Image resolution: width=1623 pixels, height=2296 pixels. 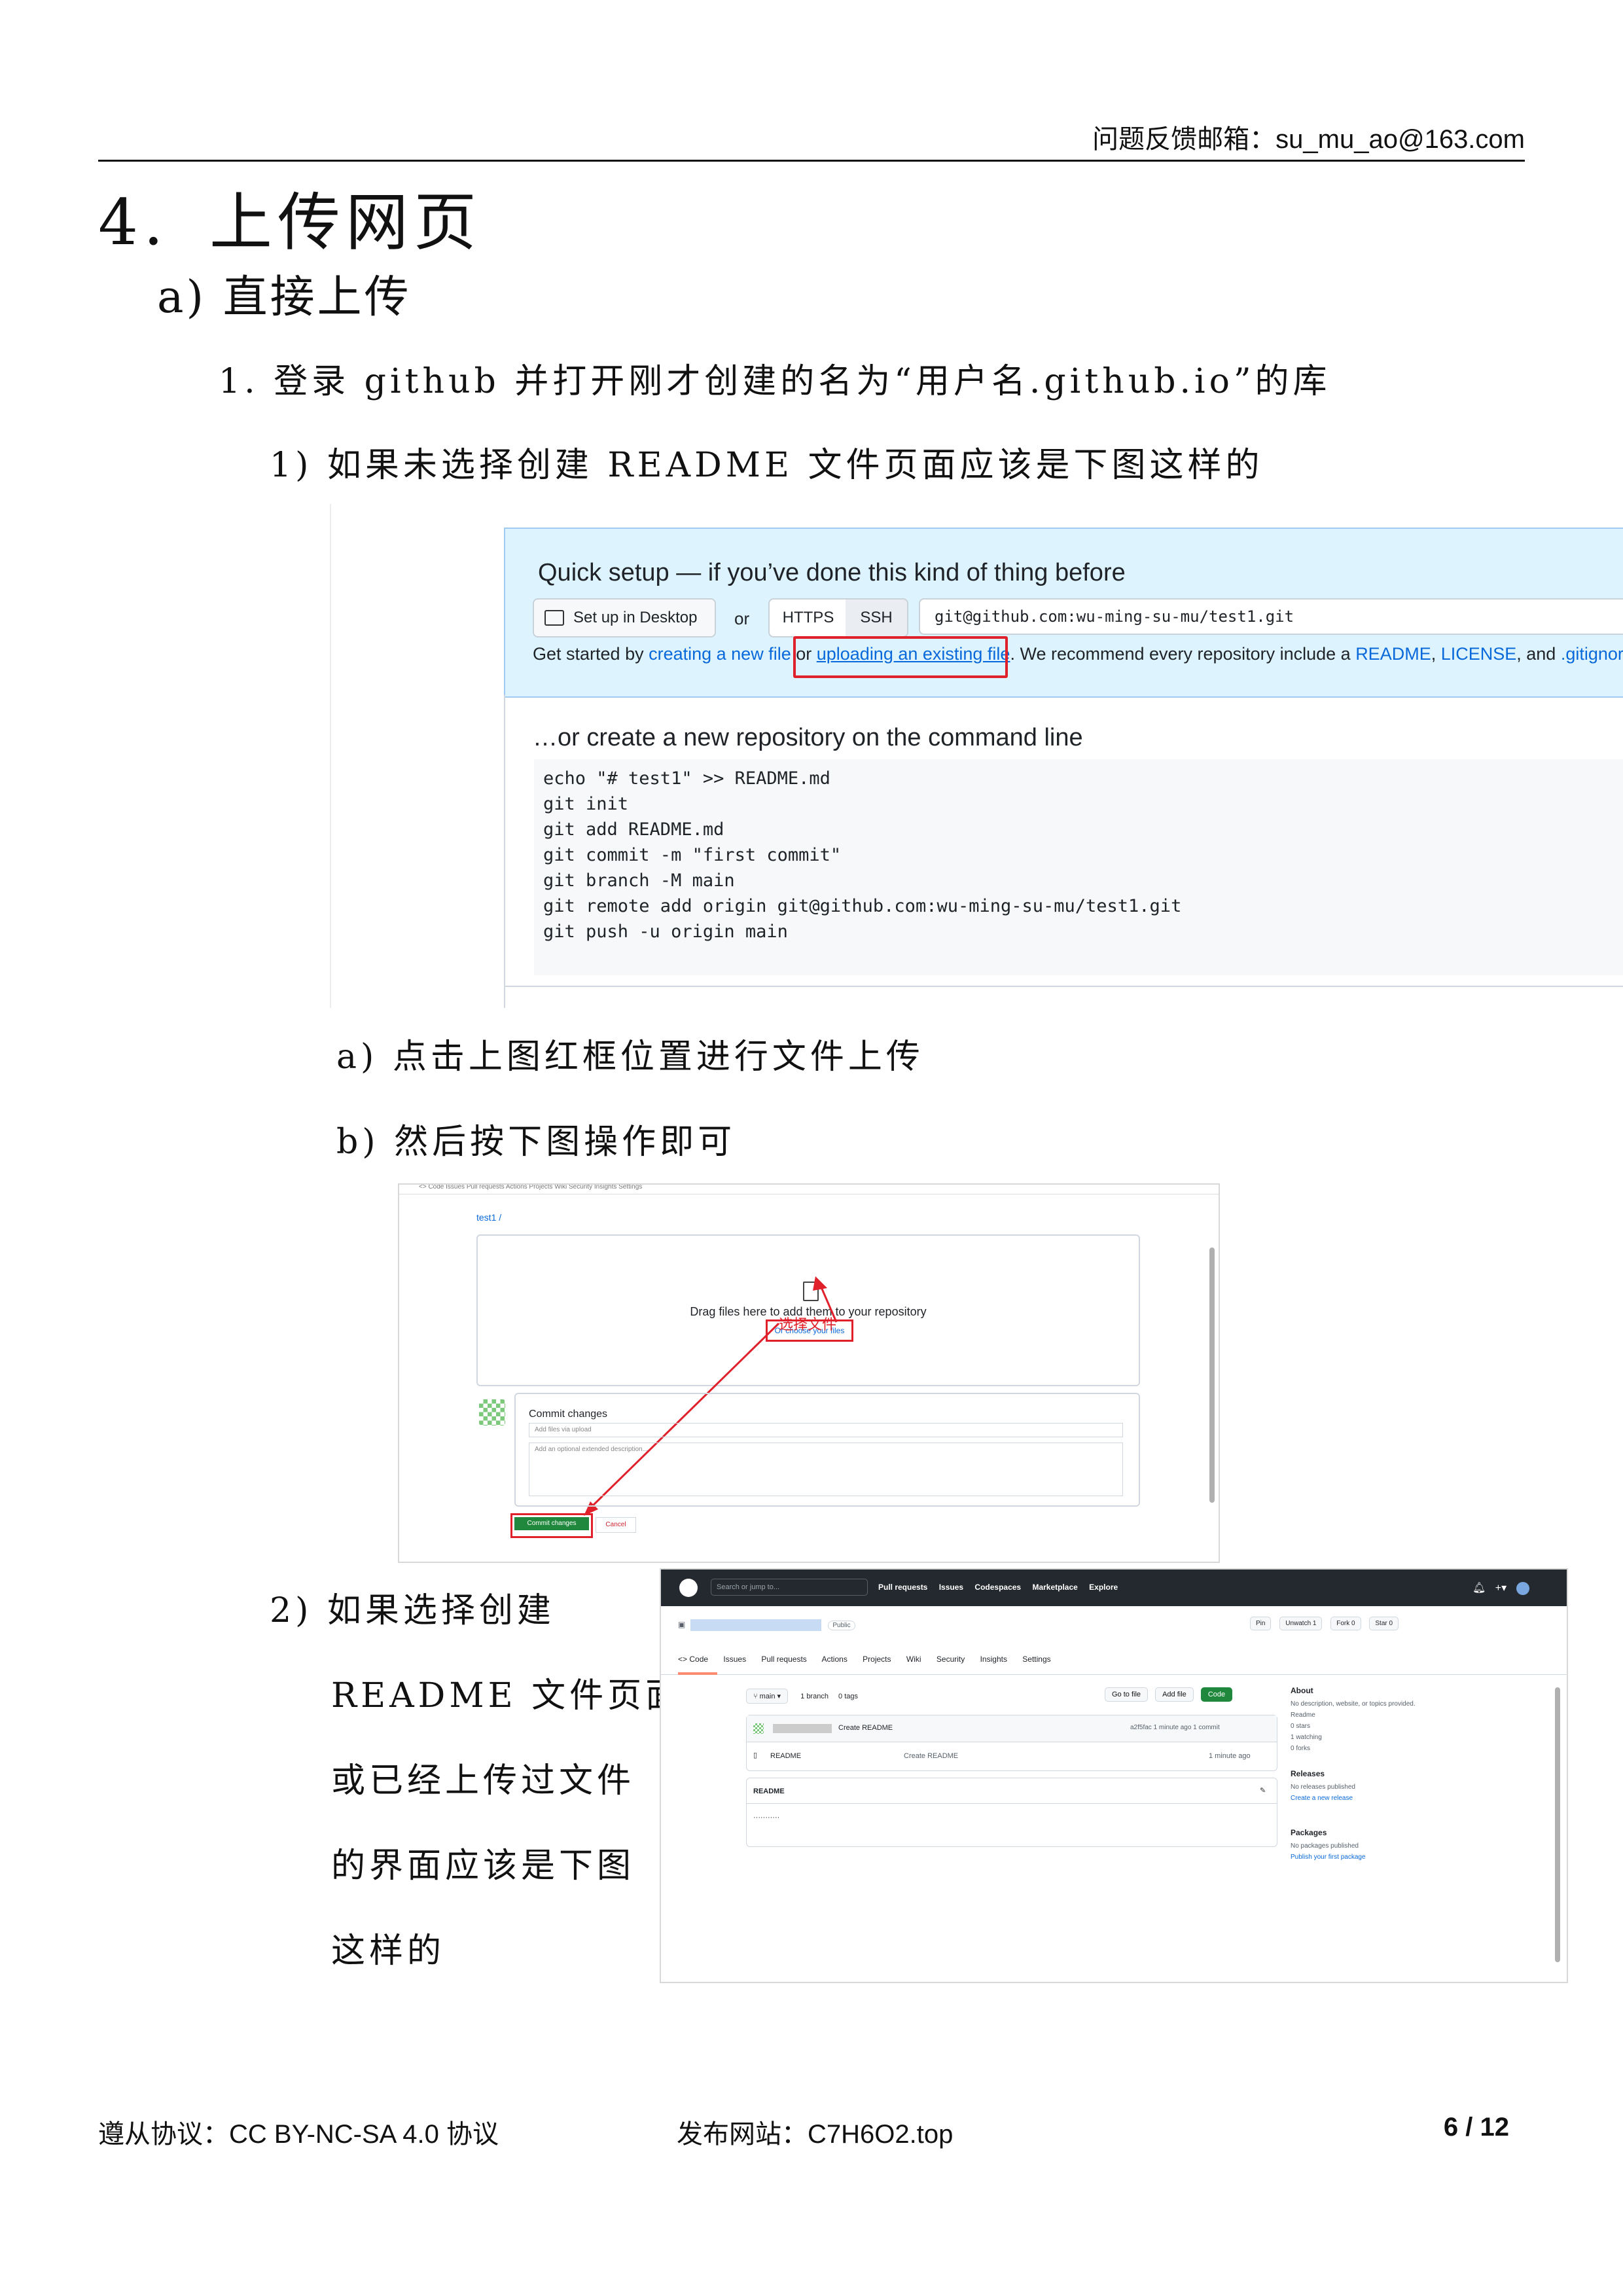 What do you see at coordinates (720, 654) in the screenshot?
I see `creating-new-file-link: creating a new file` at bounding box center [720, 654].